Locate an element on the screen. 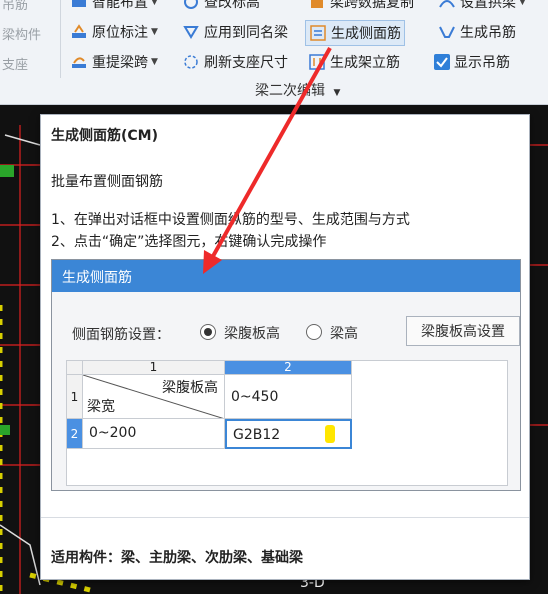 This screenshot has height=594, width=548. annotation-arrow is located at coordinates (267, 160).